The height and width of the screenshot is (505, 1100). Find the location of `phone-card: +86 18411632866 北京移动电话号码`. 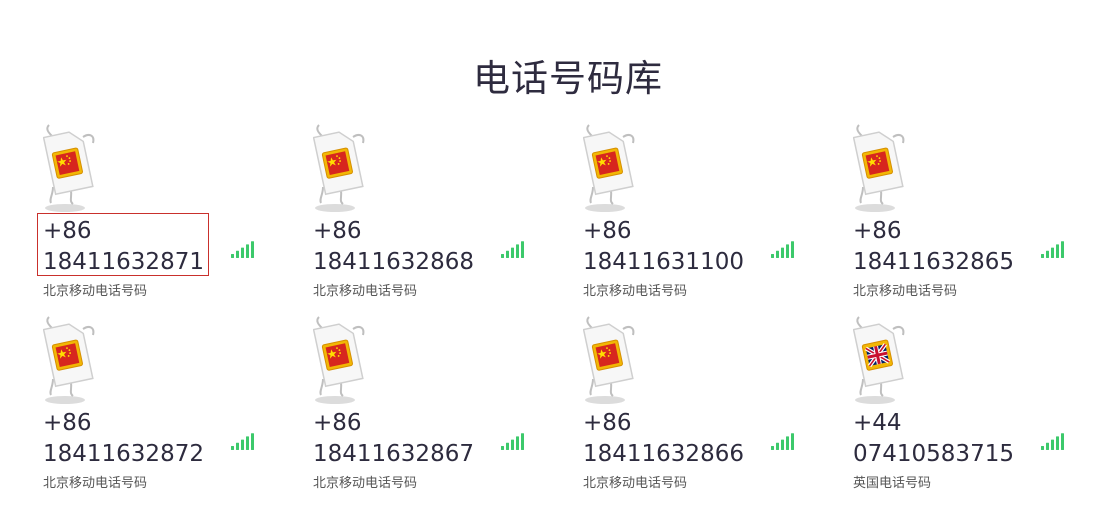

phone-card: +86 18411632866 北京移动电话号码 is located at coordinates (697, 405).